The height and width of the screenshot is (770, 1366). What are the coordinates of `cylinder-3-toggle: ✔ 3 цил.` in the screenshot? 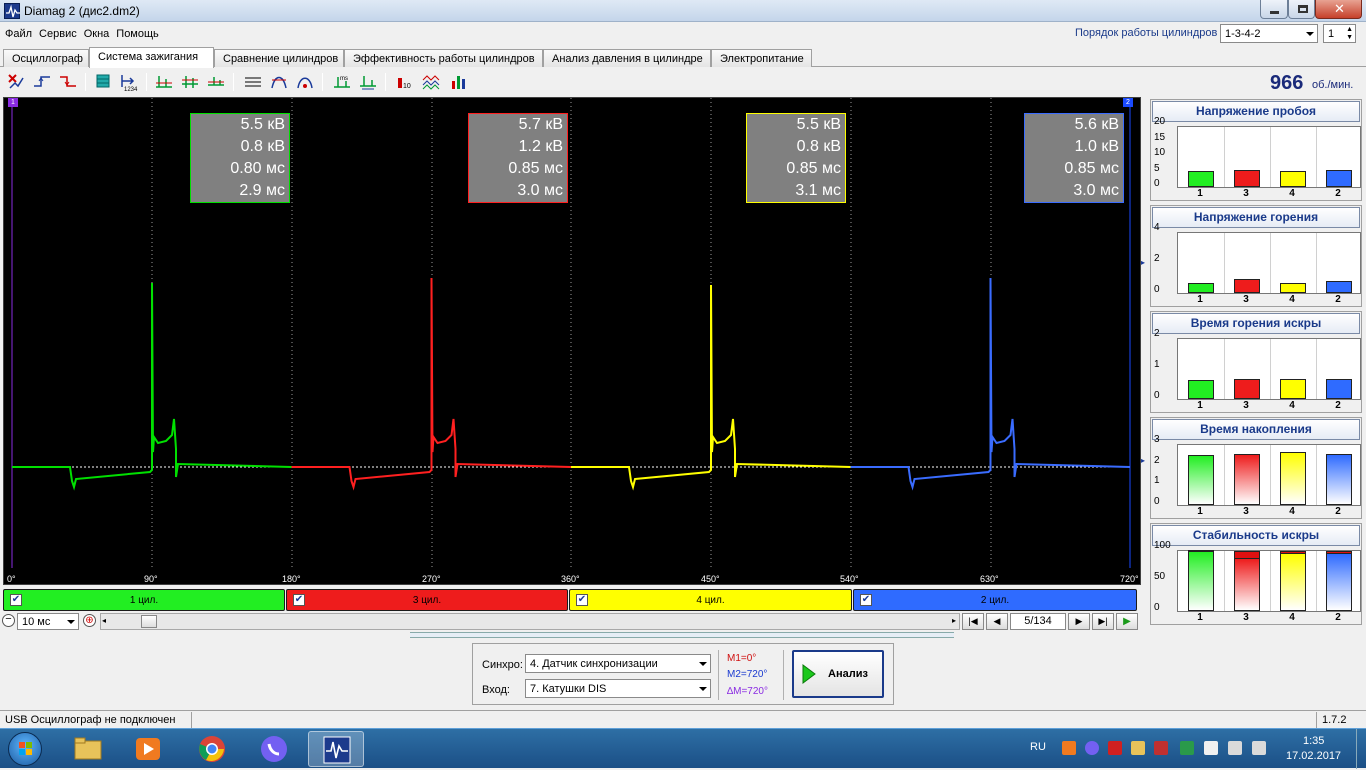 It's located at (427, 600).